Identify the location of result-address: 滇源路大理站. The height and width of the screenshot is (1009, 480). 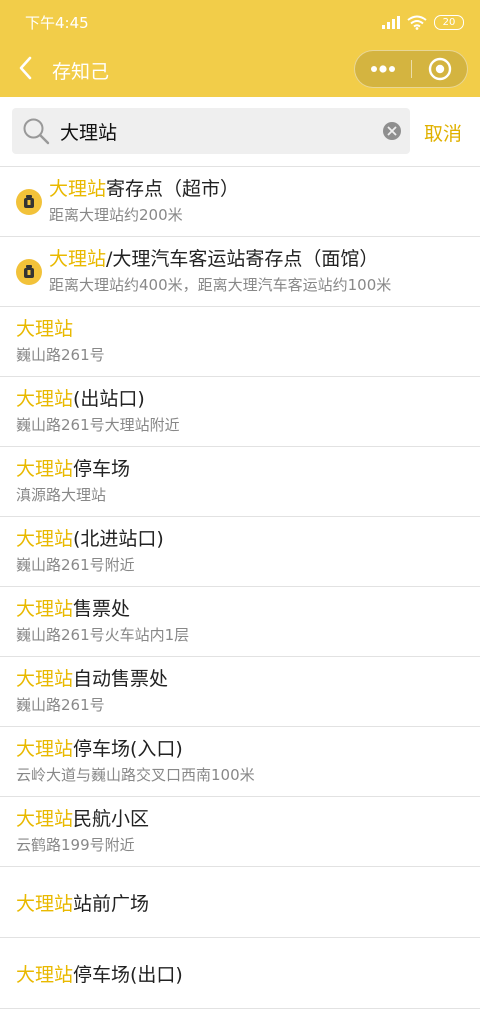
(61, 495).